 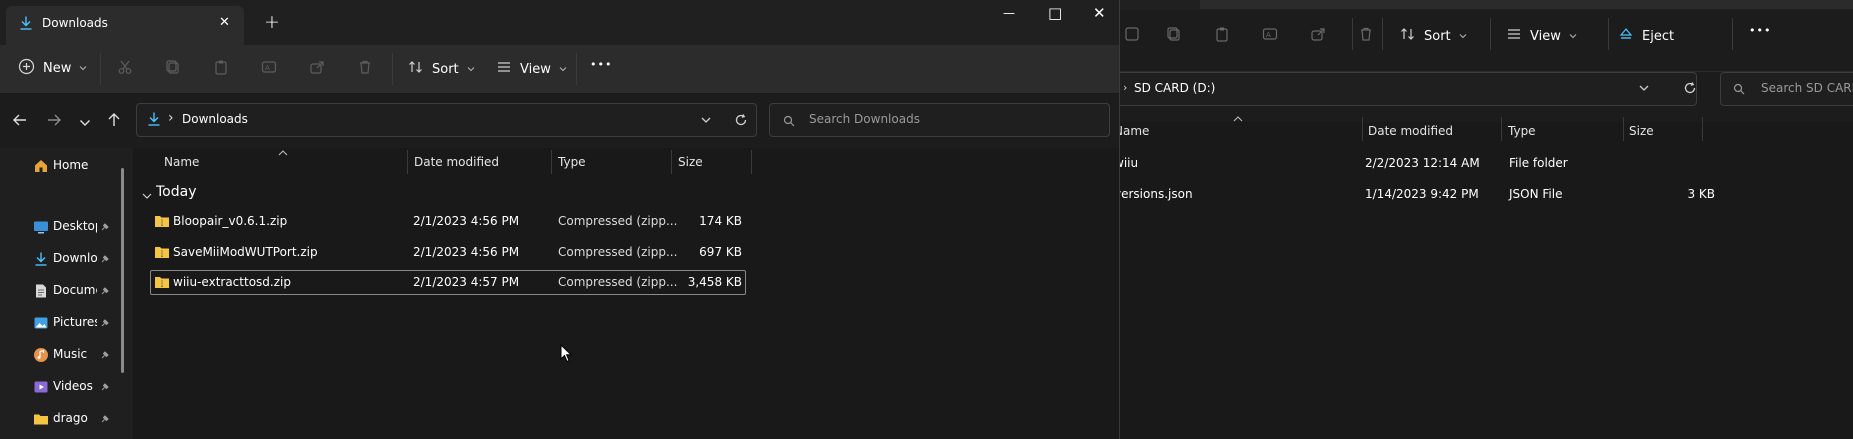 I want to click on maximize-icon: □, so click(x=1055, y=13).